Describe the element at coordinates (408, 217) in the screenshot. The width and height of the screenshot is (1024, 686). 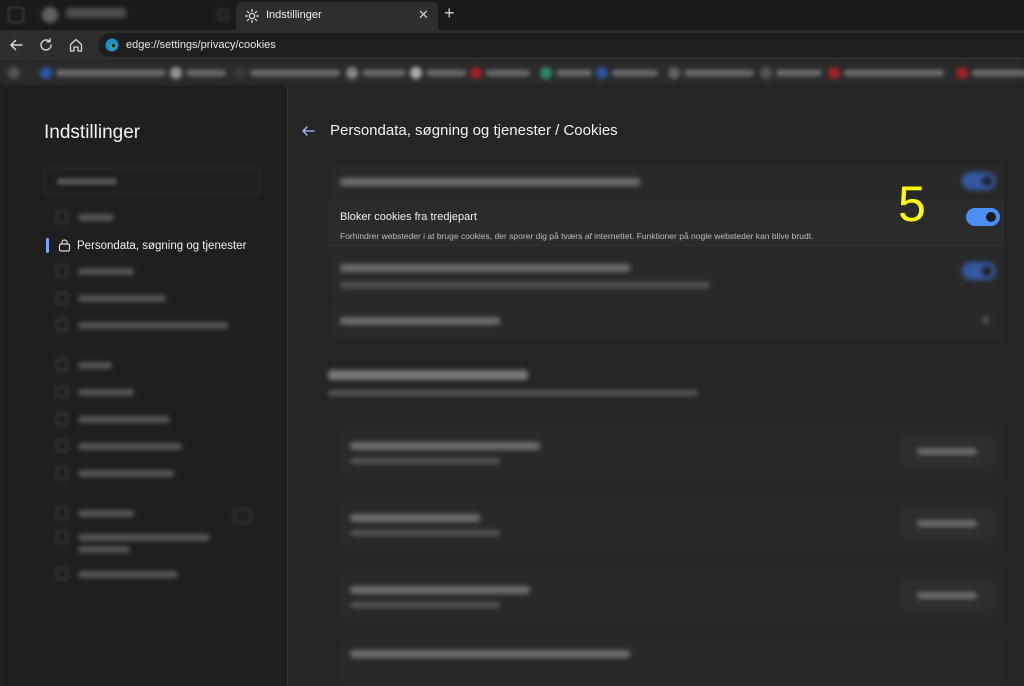
I see `row-title: Bloker cookies fra tredjepart` at that location.